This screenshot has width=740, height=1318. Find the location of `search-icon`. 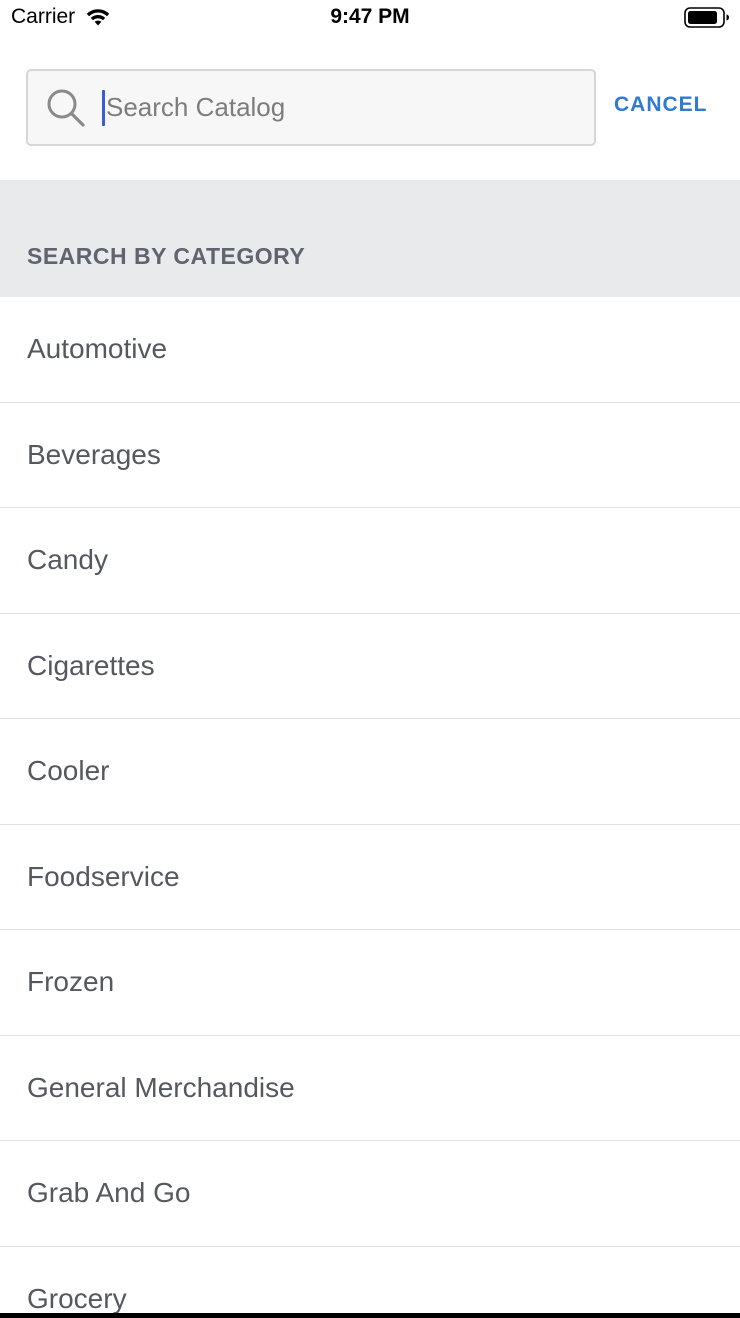

search-icon is located at coordinates (66, 108).